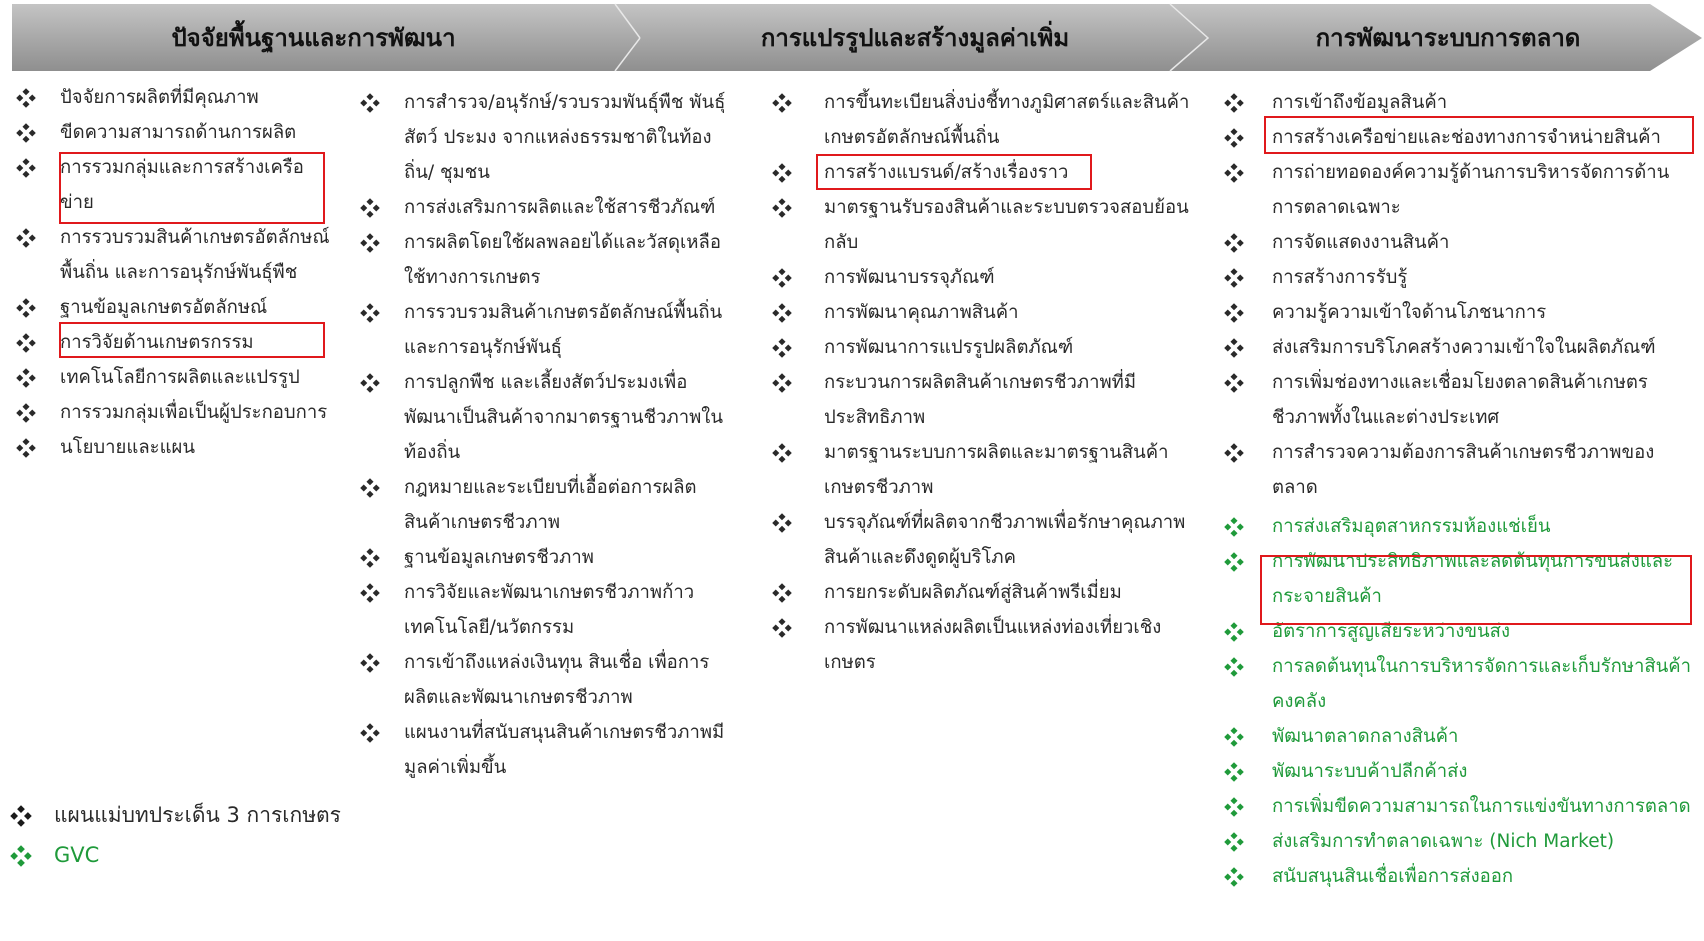 This screenshot has width=1704, height=941. Describe the element at coordinates (176, 447) in the screenshot. I see `list-item: นโยบายและแผน` at that location.